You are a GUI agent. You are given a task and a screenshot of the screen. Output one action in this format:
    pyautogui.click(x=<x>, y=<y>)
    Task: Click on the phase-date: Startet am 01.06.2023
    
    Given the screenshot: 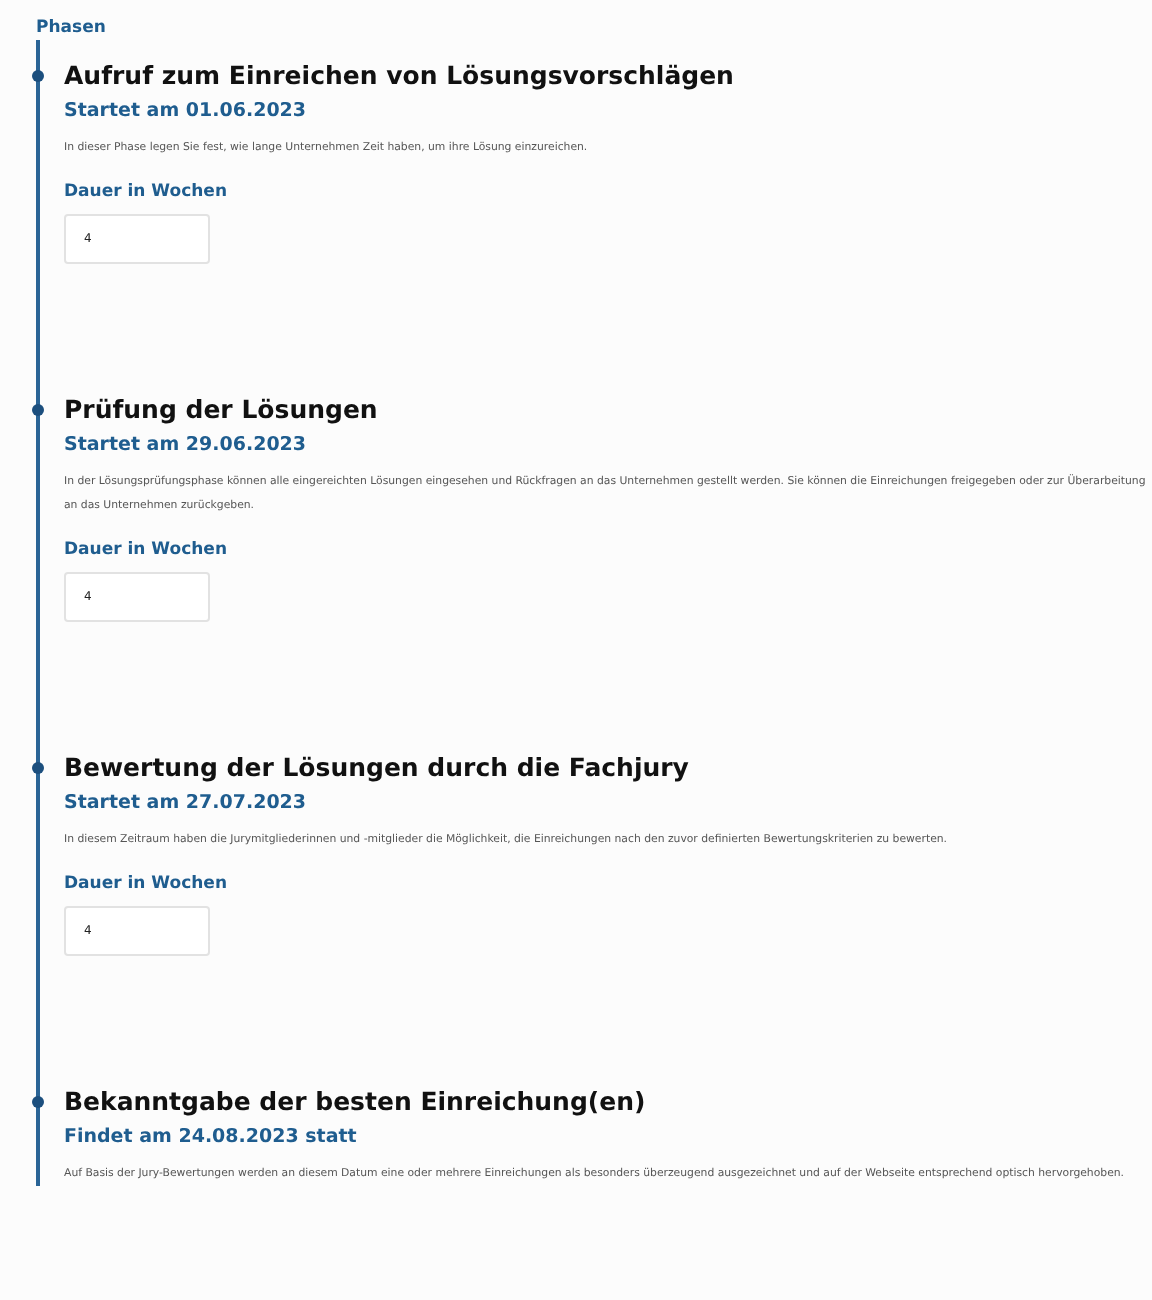 What is the action you would take?
    pyautogui.click(x=186, y=112)
    